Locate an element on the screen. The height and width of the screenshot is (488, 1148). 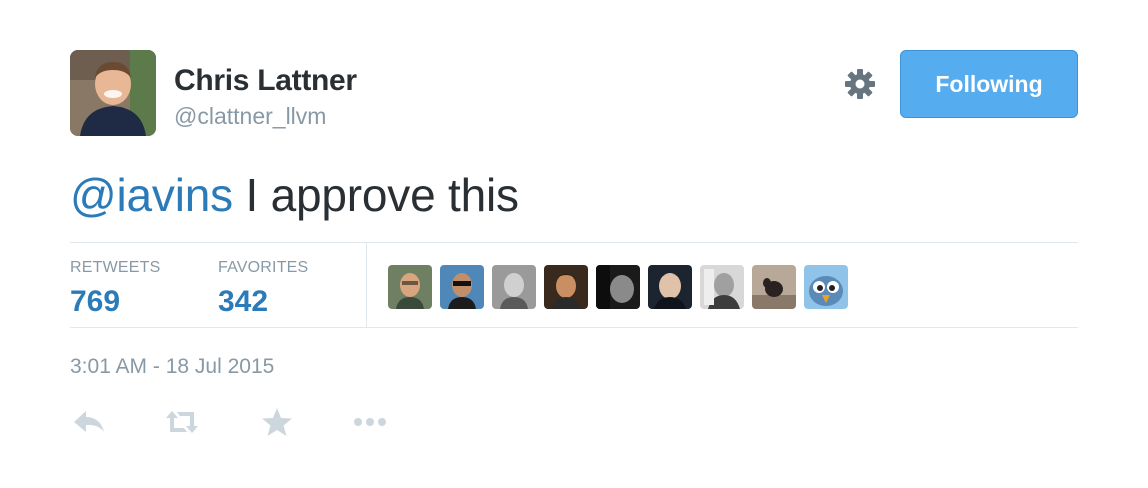
favorites-stat: FAVORITES 342 is located at coordinates (263, 289).